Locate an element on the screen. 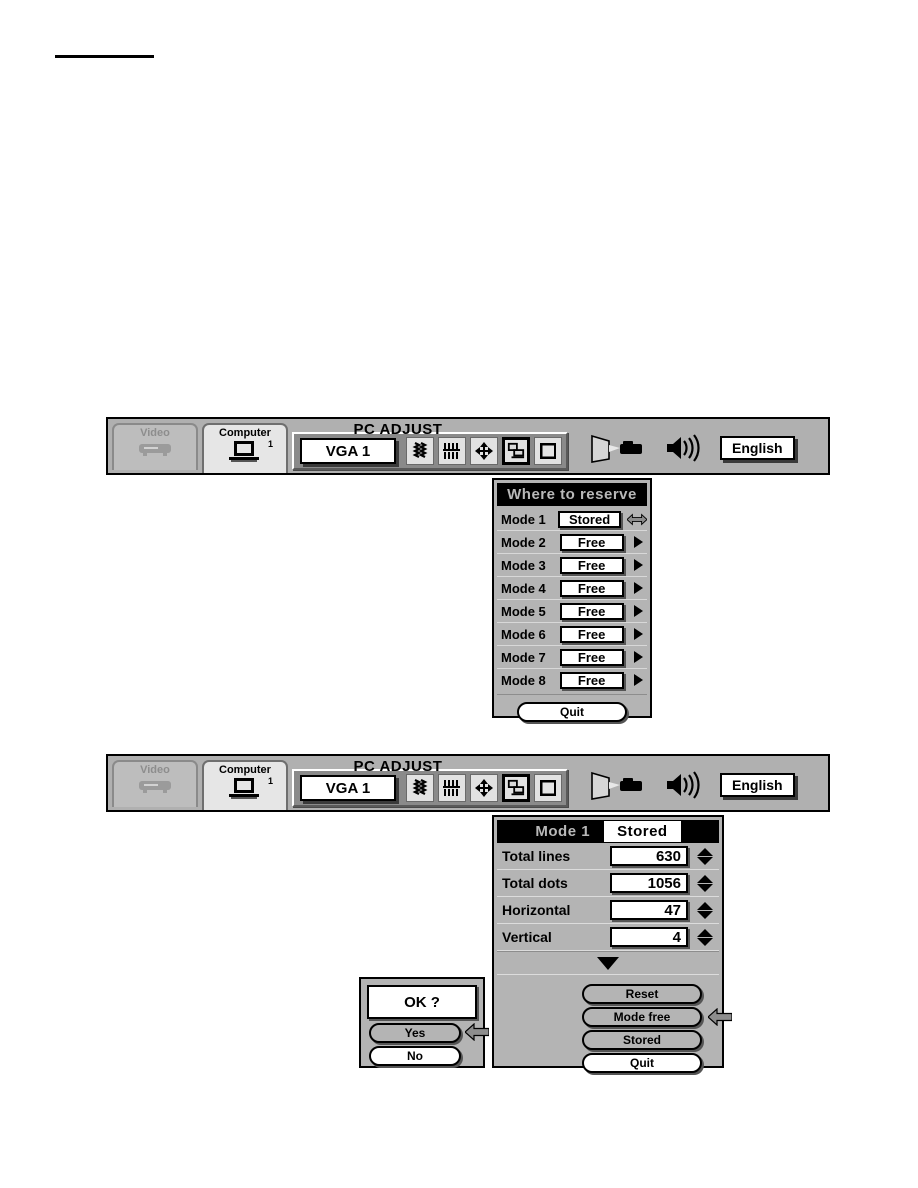 This screenshot has height=1188, width=918. reserve-row-label: Mode 5 is located at coordinates (523, 611).